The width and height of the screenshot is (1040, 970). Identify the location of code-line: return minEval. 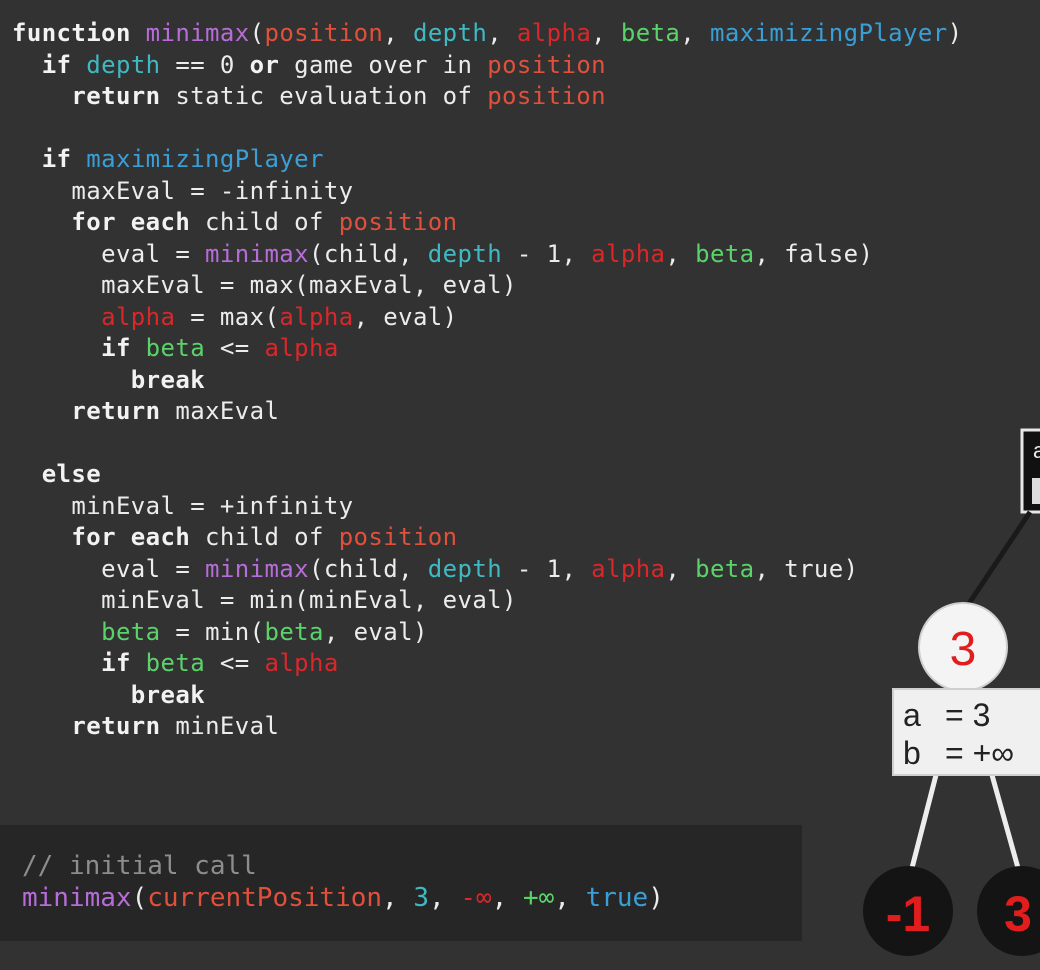
(487, 727).